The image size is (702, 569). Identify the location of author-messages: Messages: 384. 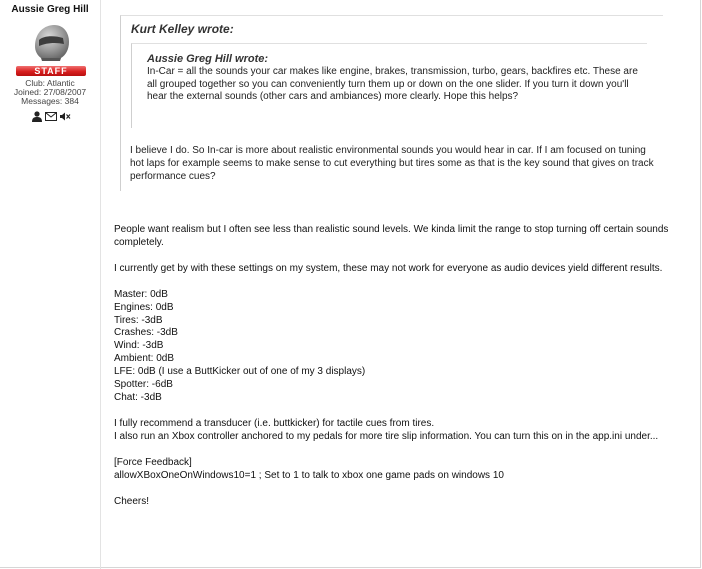
(50, 101).